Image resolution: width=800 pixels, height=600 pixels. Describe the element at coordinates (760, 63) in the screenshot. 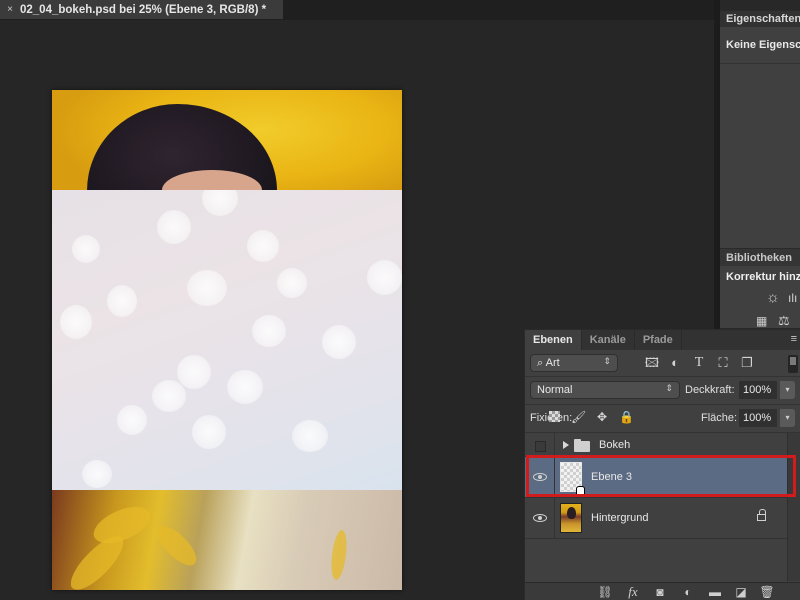

I see `divider` at that location.